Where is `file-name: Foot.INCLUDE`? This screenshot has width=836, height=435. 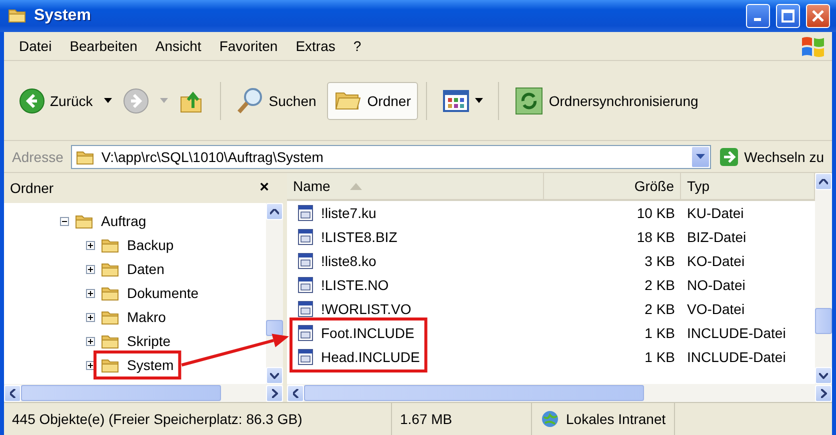 file-name: Foot.INCLUDE is located at coordinates (367, 333).